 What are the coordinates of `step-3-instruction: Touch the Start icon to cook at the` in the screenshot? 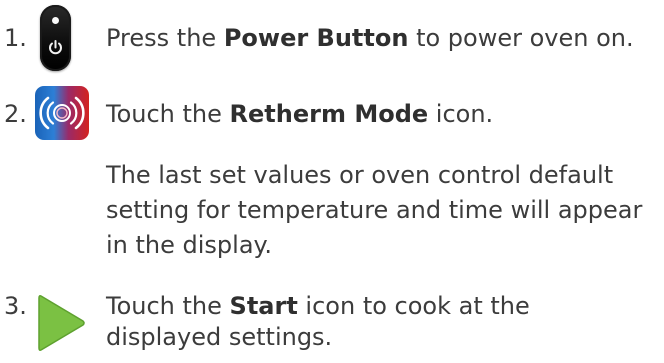 It's located at (318, 306).